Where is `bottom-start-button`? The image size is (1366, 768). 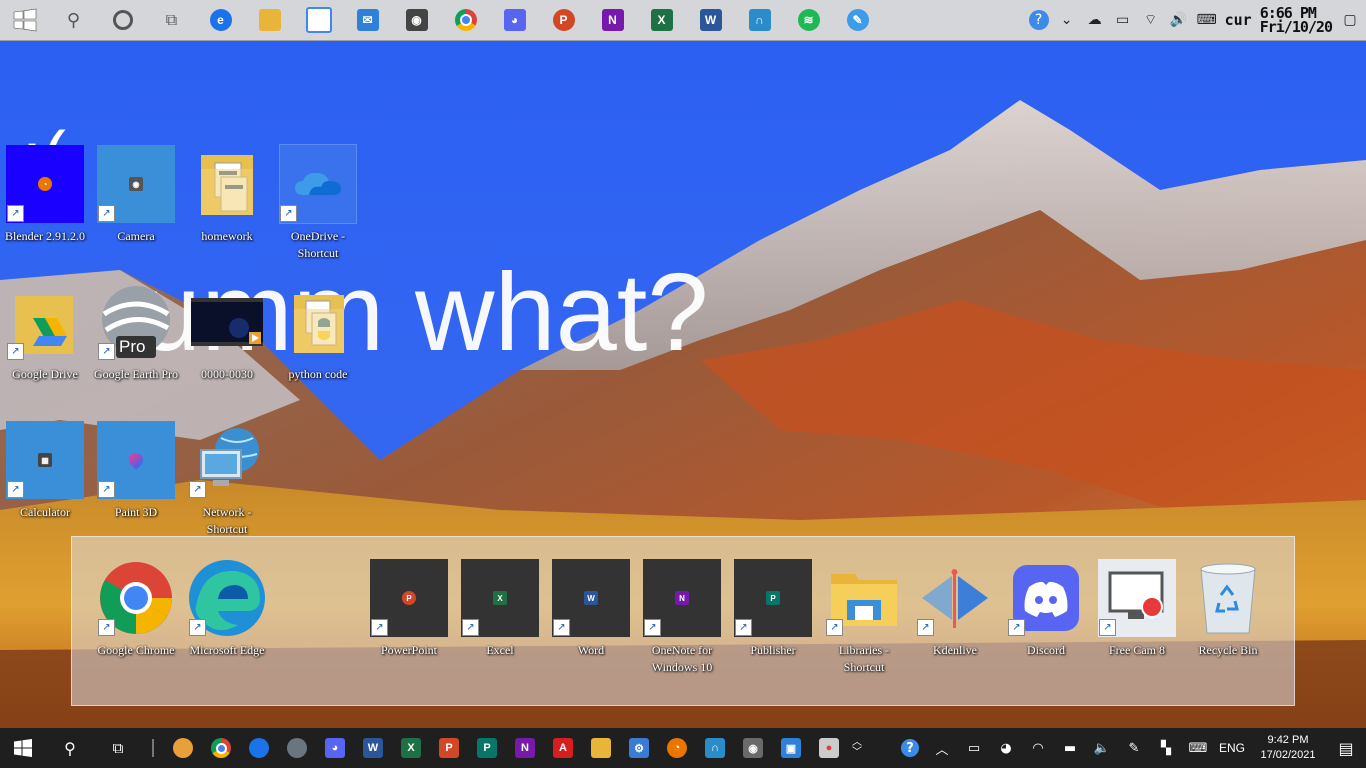
bottom-start-button is located at coordinates (23, 748).